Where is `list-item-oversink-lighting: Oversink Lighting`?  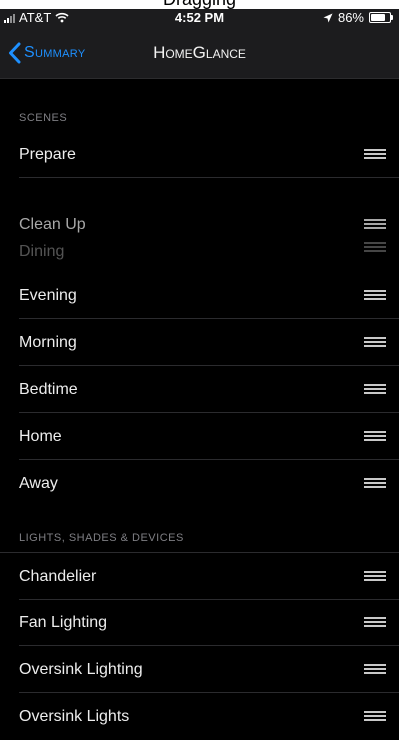 list-item-oversink-lighting: Oversink Lighting is located at coordinates (199, 669).